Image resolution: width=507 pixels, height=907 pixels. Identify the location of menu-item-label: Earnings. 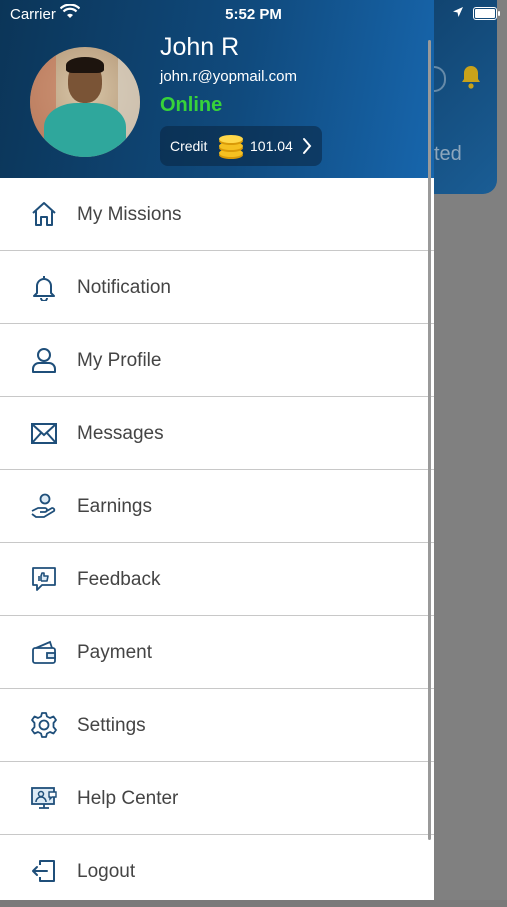
(114, 506).